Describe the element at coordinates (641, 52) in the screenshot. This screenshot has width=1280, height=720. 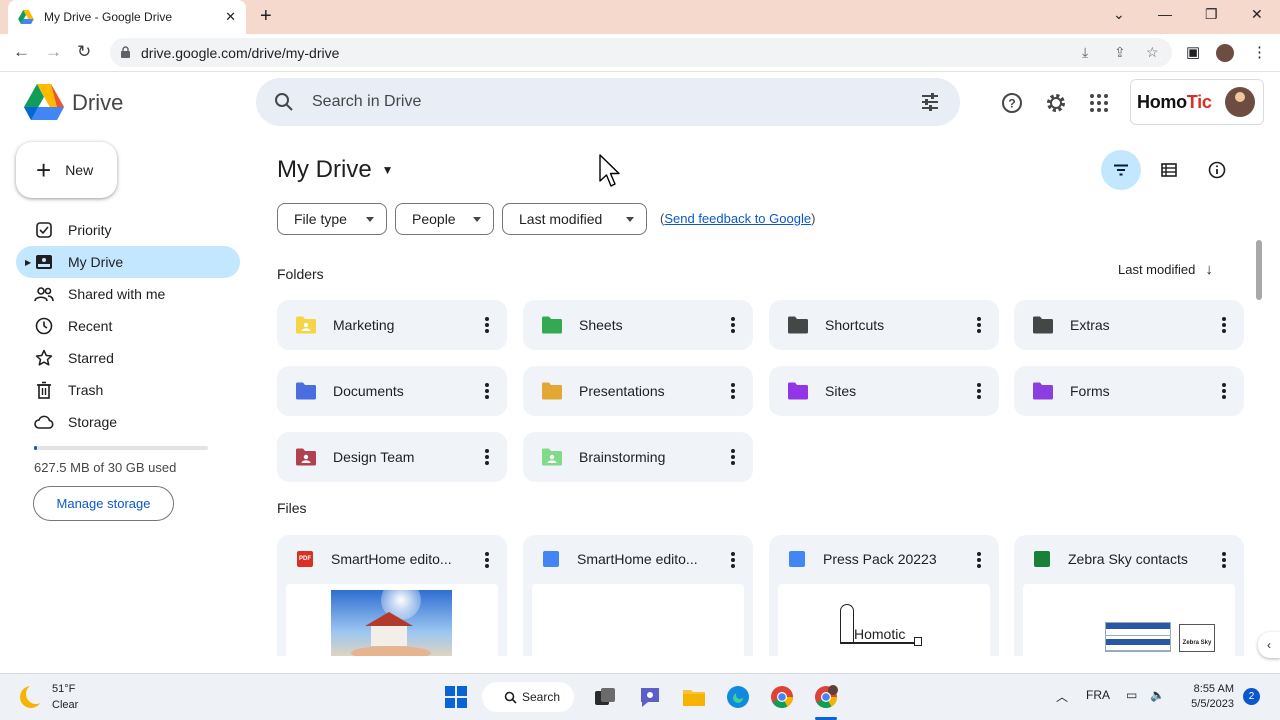
I see `address-bar: drive.google.com/drive/my-drive` at that location.